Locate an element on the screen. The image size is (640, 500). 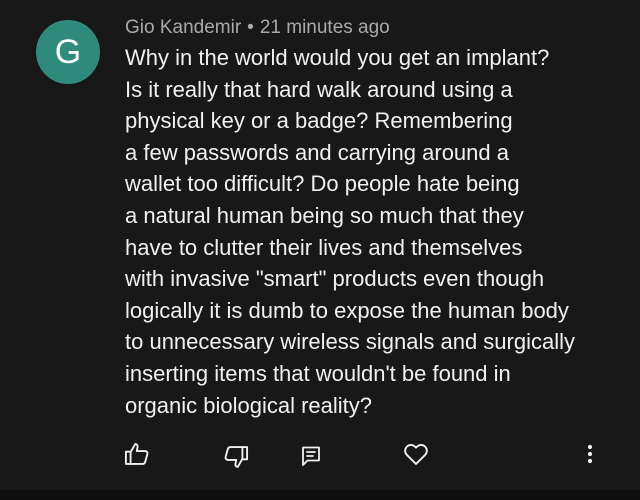
comment-actions is located at coordinates (320, 456).